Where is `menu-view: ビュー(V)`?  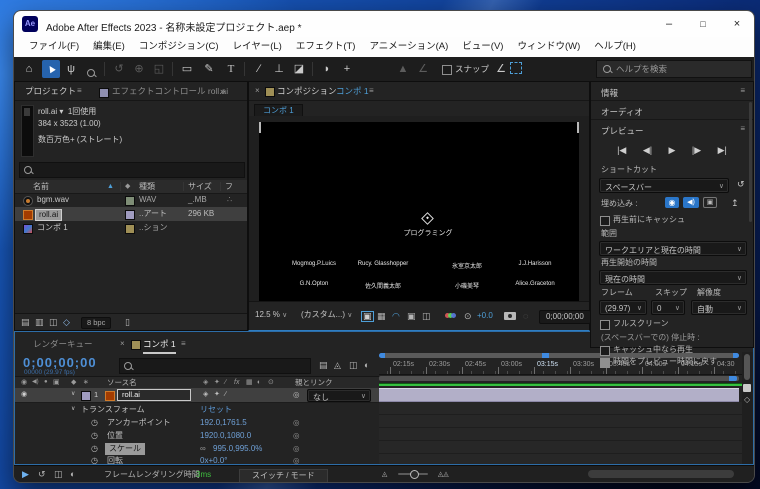 menu-view: ビュー(V) is located at coordinates (482, 47).